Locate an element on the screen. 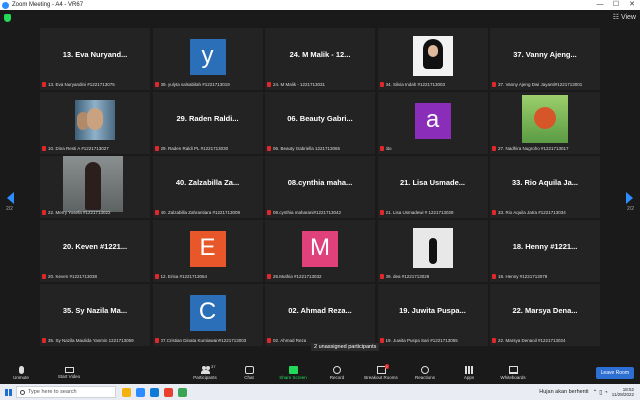 Image resolution: width=640 pixels, height=400 pixels. share-screen-icon is located at coordinates (293, 370).